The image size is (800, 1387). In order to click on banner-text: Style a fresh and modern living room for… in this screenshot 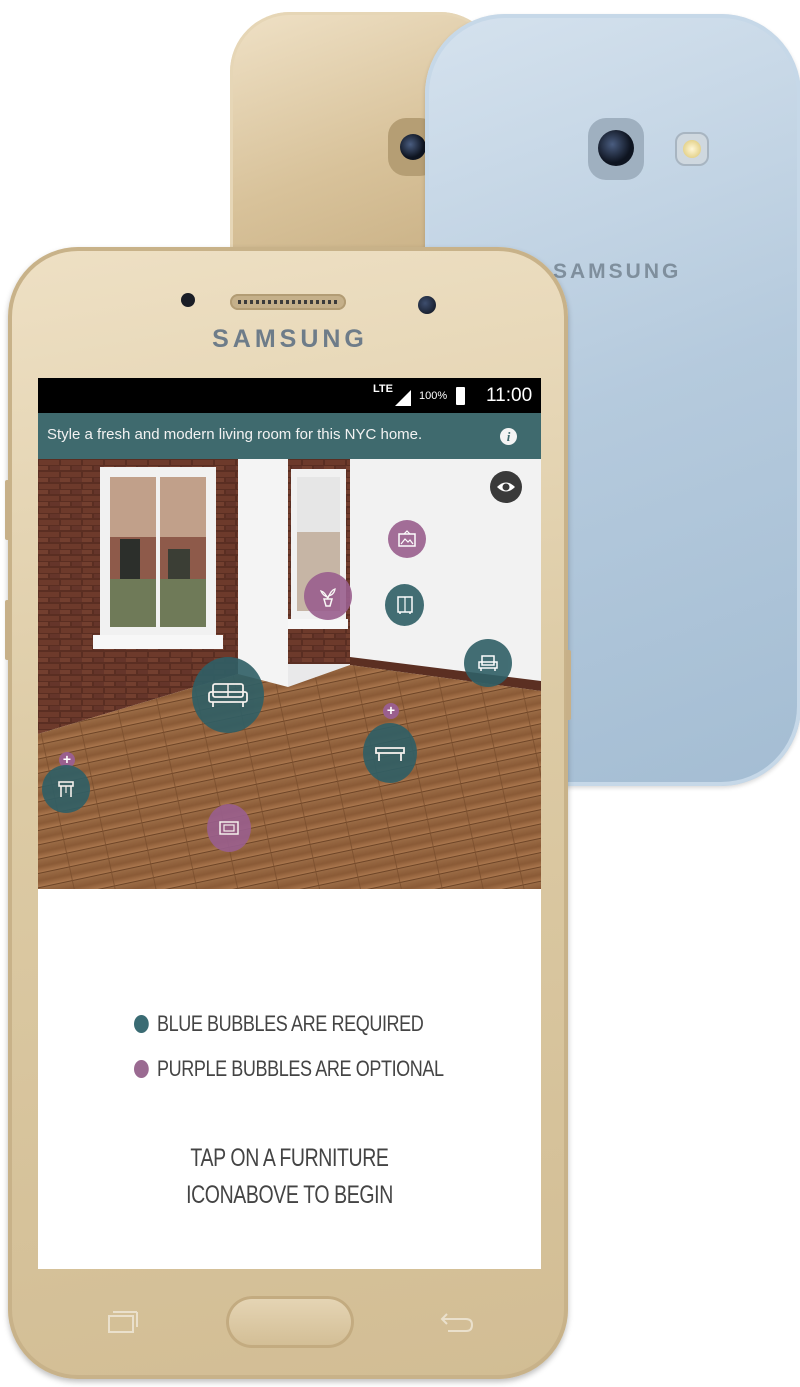, I will do `click(235, 434)`.